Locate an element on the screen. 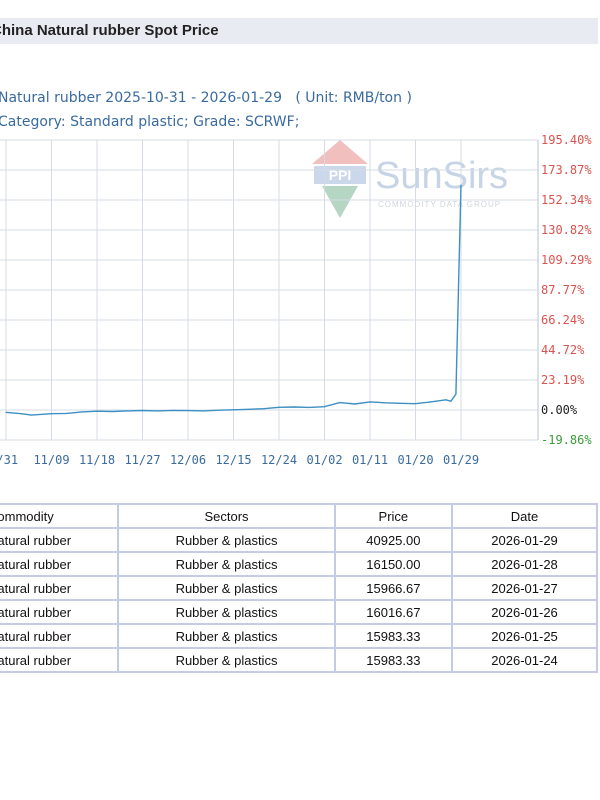 The width and height of the screenshot is (600, 800). y-tick-label: 0.00% is located at coordinates (559, 410).